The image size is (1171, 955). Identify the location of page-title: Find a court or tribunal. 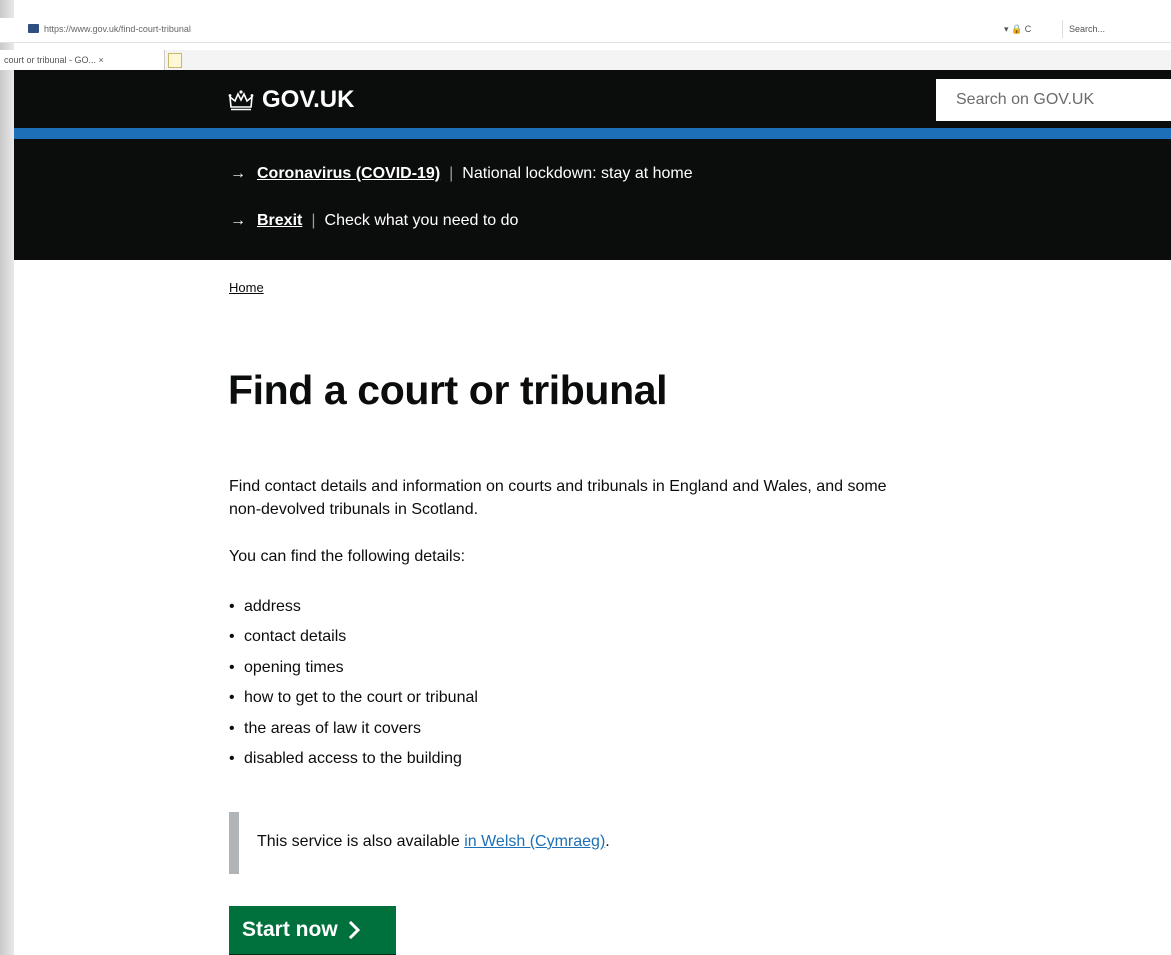
(448, 390).